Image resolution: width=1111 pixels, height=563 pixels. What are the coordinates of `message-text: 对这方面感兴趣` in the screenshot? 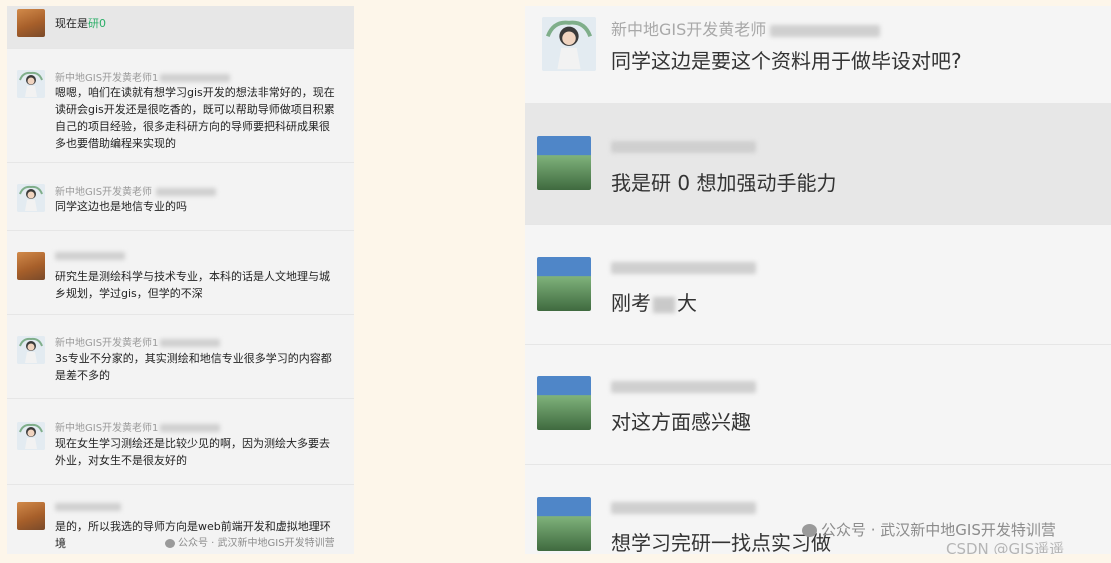 It's located at (681, 422).